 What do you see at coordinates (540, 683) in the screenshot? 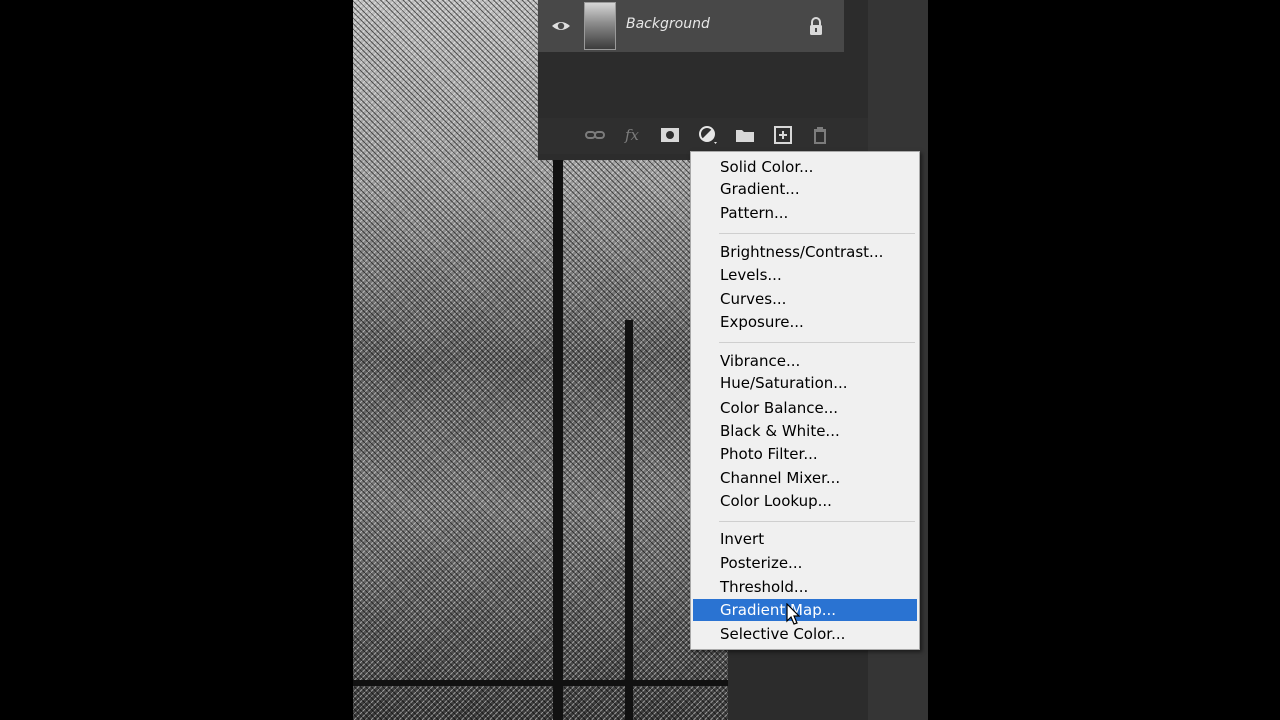
I see `canvas-rail` at bounding box center [540, 683].